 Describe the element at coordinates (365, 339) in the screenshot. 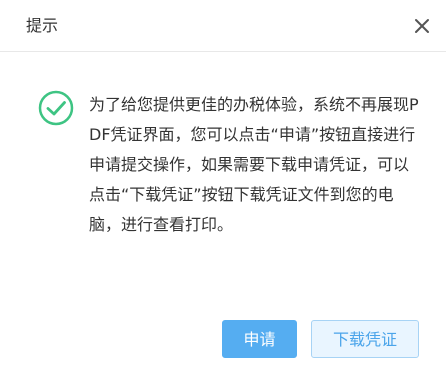

I see `download-certificate-button: 下载凭证` at that location.